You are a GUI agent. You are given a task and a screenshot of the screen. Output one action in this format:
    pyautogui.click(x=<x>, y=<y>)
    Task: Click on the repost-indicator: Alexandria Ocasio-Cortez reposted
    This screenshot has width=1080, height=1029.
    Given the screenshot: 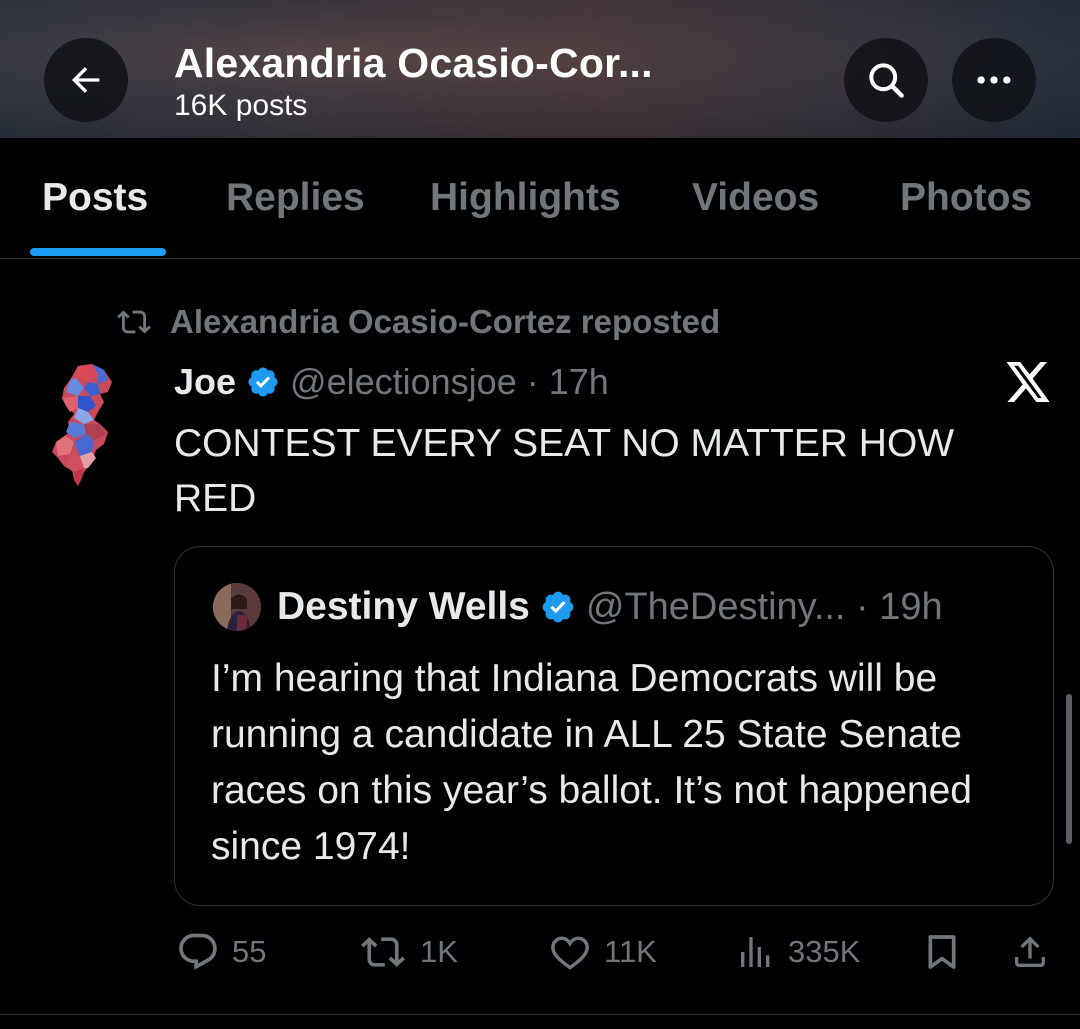 What is the action you would take?
    pyautogui.click(x=416, y=322)
    